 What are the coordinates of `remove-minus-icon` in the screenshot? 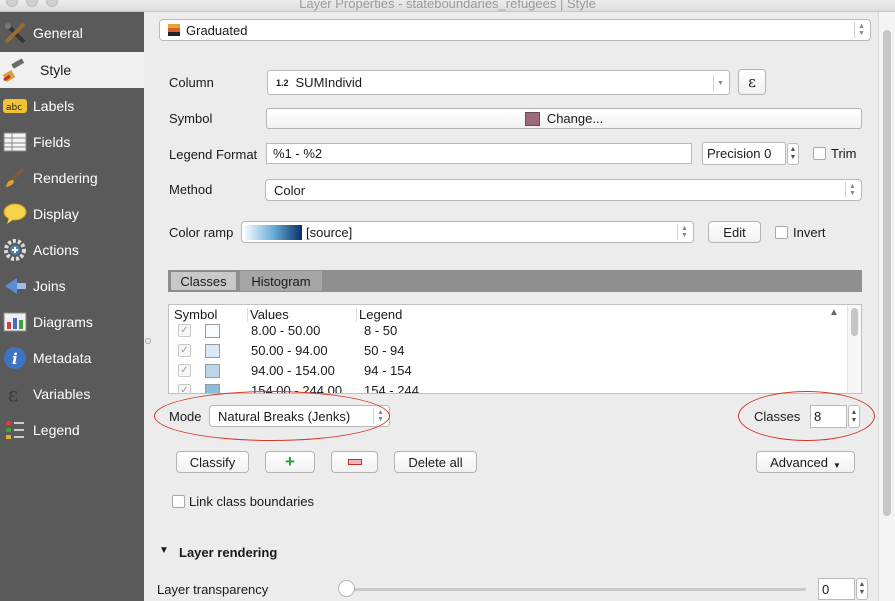 It's located at (354, 462).